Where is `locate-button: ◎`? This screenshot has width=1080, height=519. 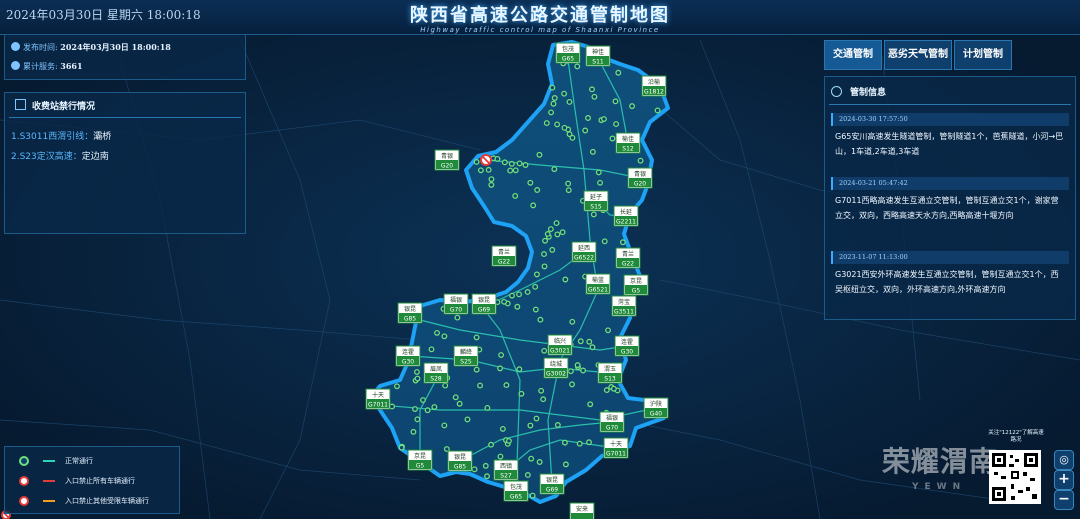
locate-button: ◎ is located at coordinates (1064, 460).